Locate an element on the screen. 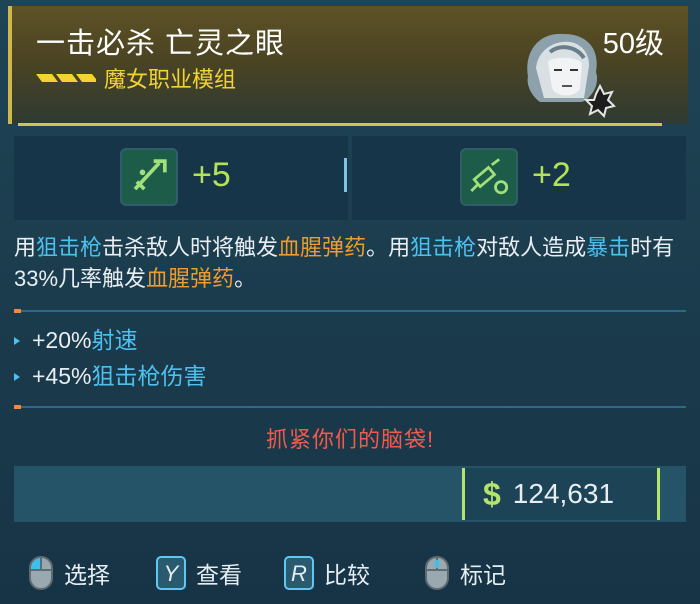 Image resolution: width=700 pixels, height=604 pixels. bonus-label: 射速 is located at coordinates (114, 340).